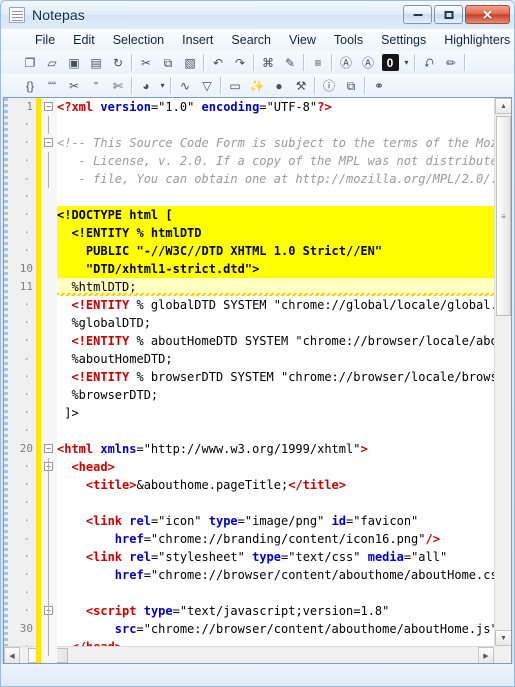  Describe the element at coordinates (503, 638) in the screenshot. I see `scroll-down-button: ▼` at that location.